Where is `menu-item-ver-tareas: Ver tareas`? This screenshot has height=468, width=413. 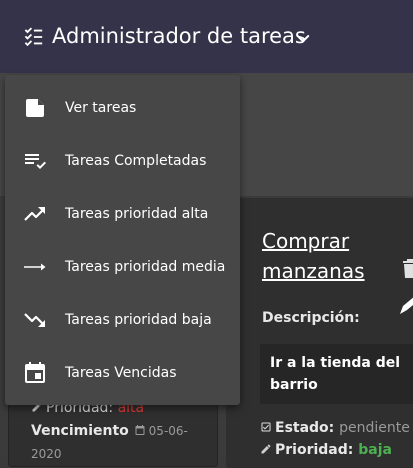
menu-item-ver-tareas: Ver tareas is located at coordinates (122, 107).